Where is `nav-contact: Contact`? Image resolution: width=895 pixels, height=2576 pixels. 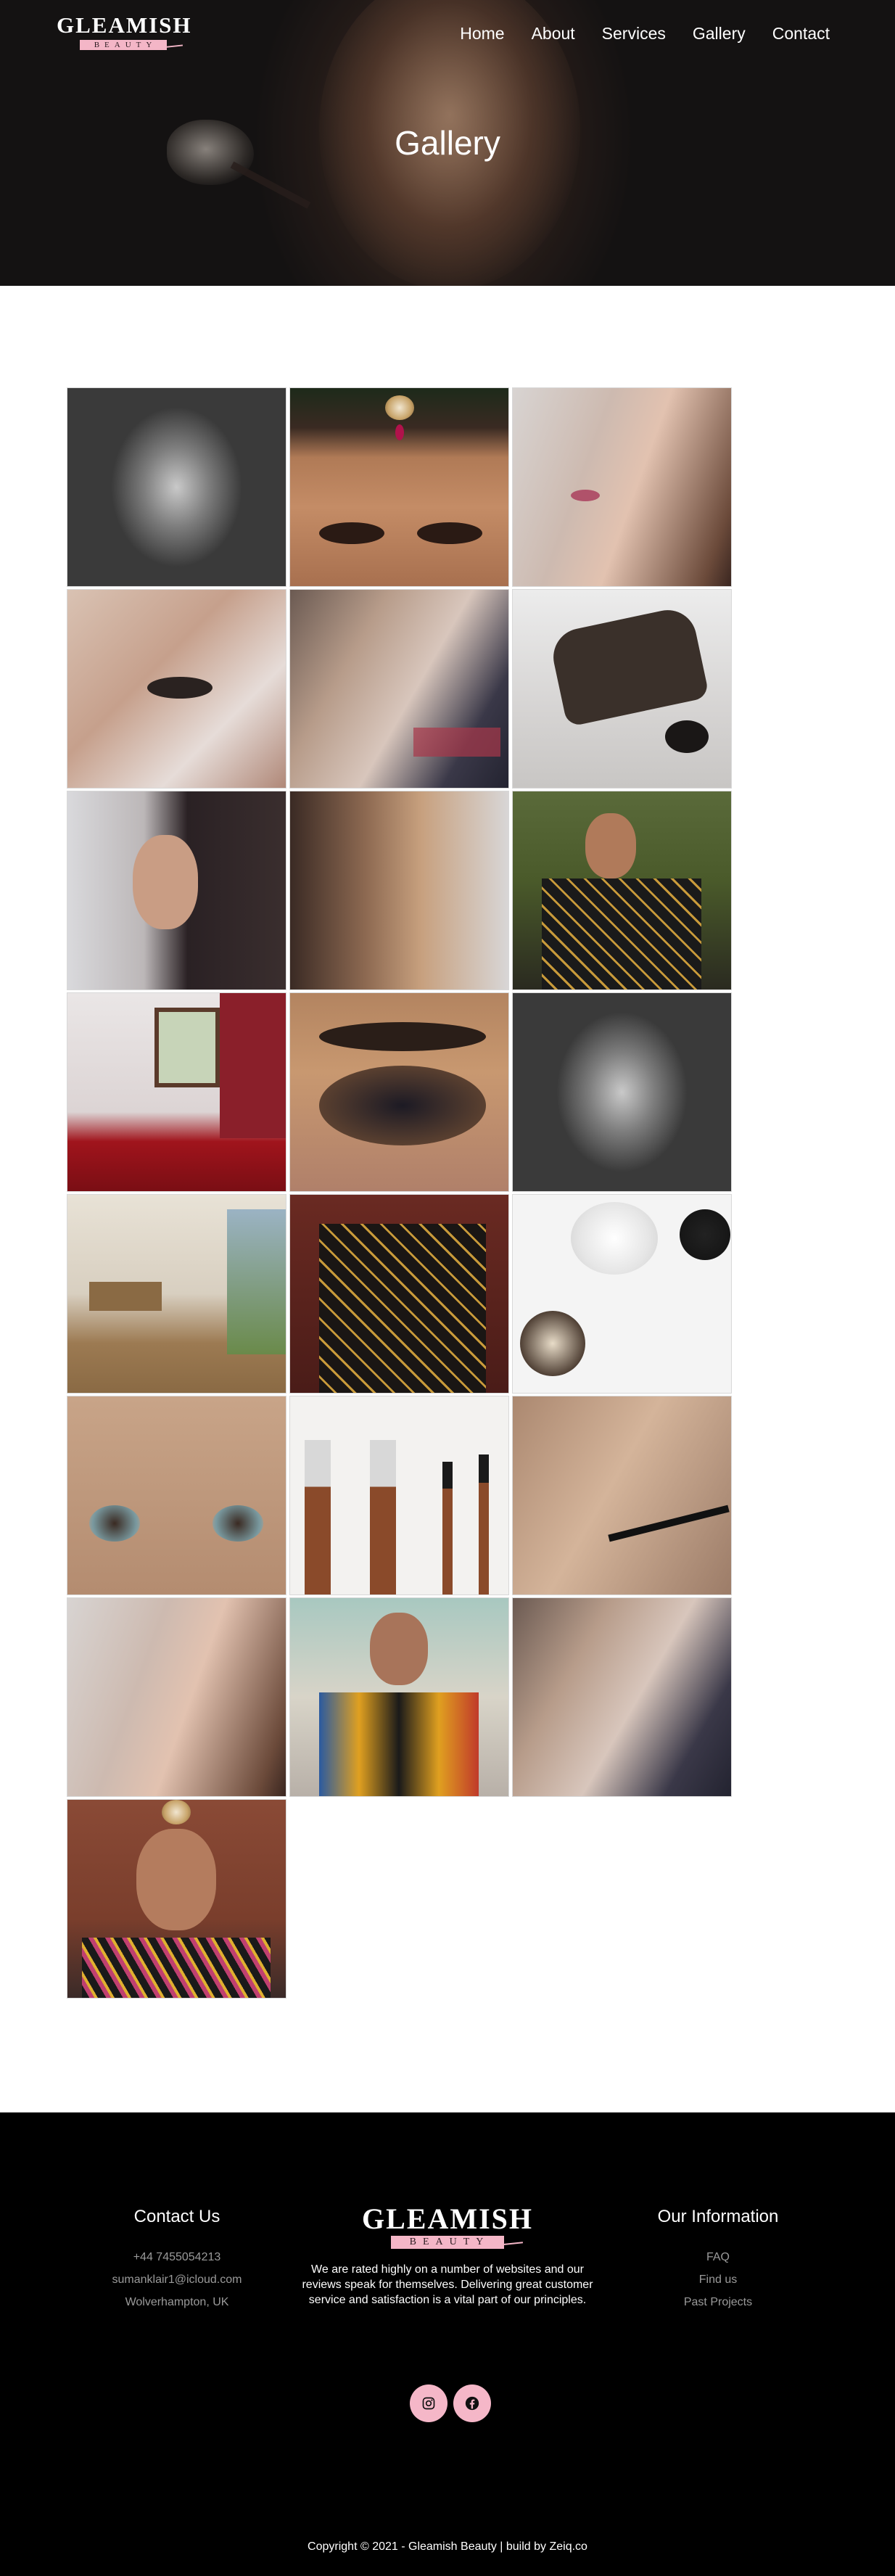
nav-contact: Contact is located at coordinates (801, 33).